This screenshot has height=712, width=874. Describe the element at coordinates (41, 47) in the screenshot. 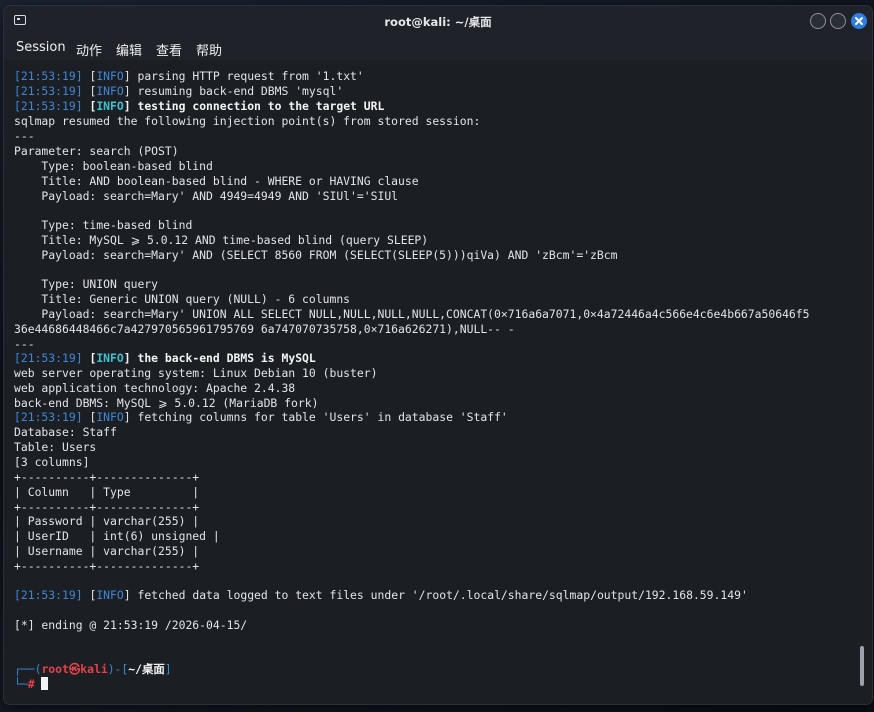

I see `menu-session: Session` at that location.